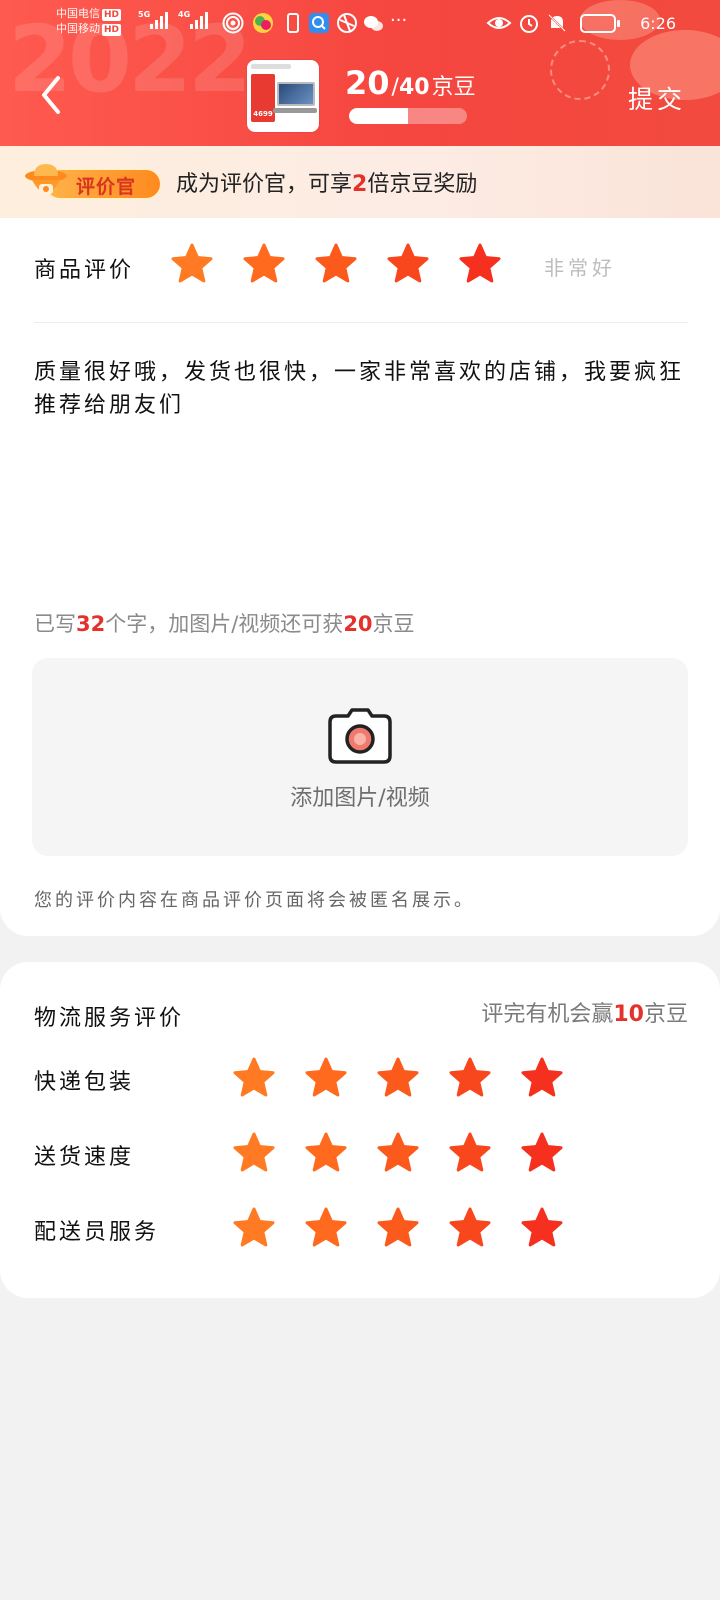 Image resolution: width=720 pixels, height=1600 pixels. I want to click on phone-icon, so click(293, 23).